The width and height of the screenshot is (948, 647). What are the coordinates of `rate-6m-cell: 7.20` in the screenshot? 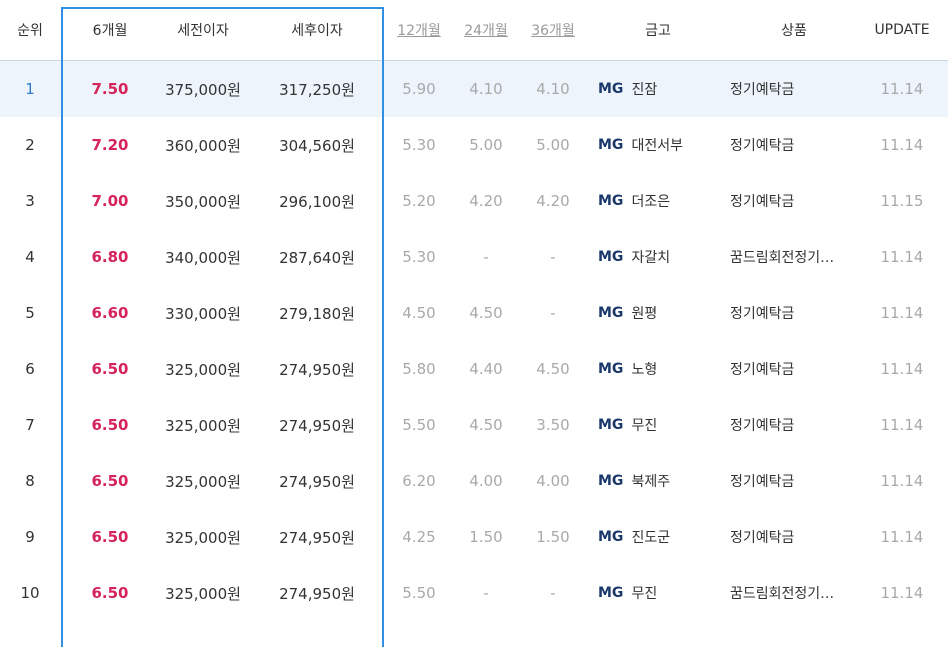 It's located at (110, 145).